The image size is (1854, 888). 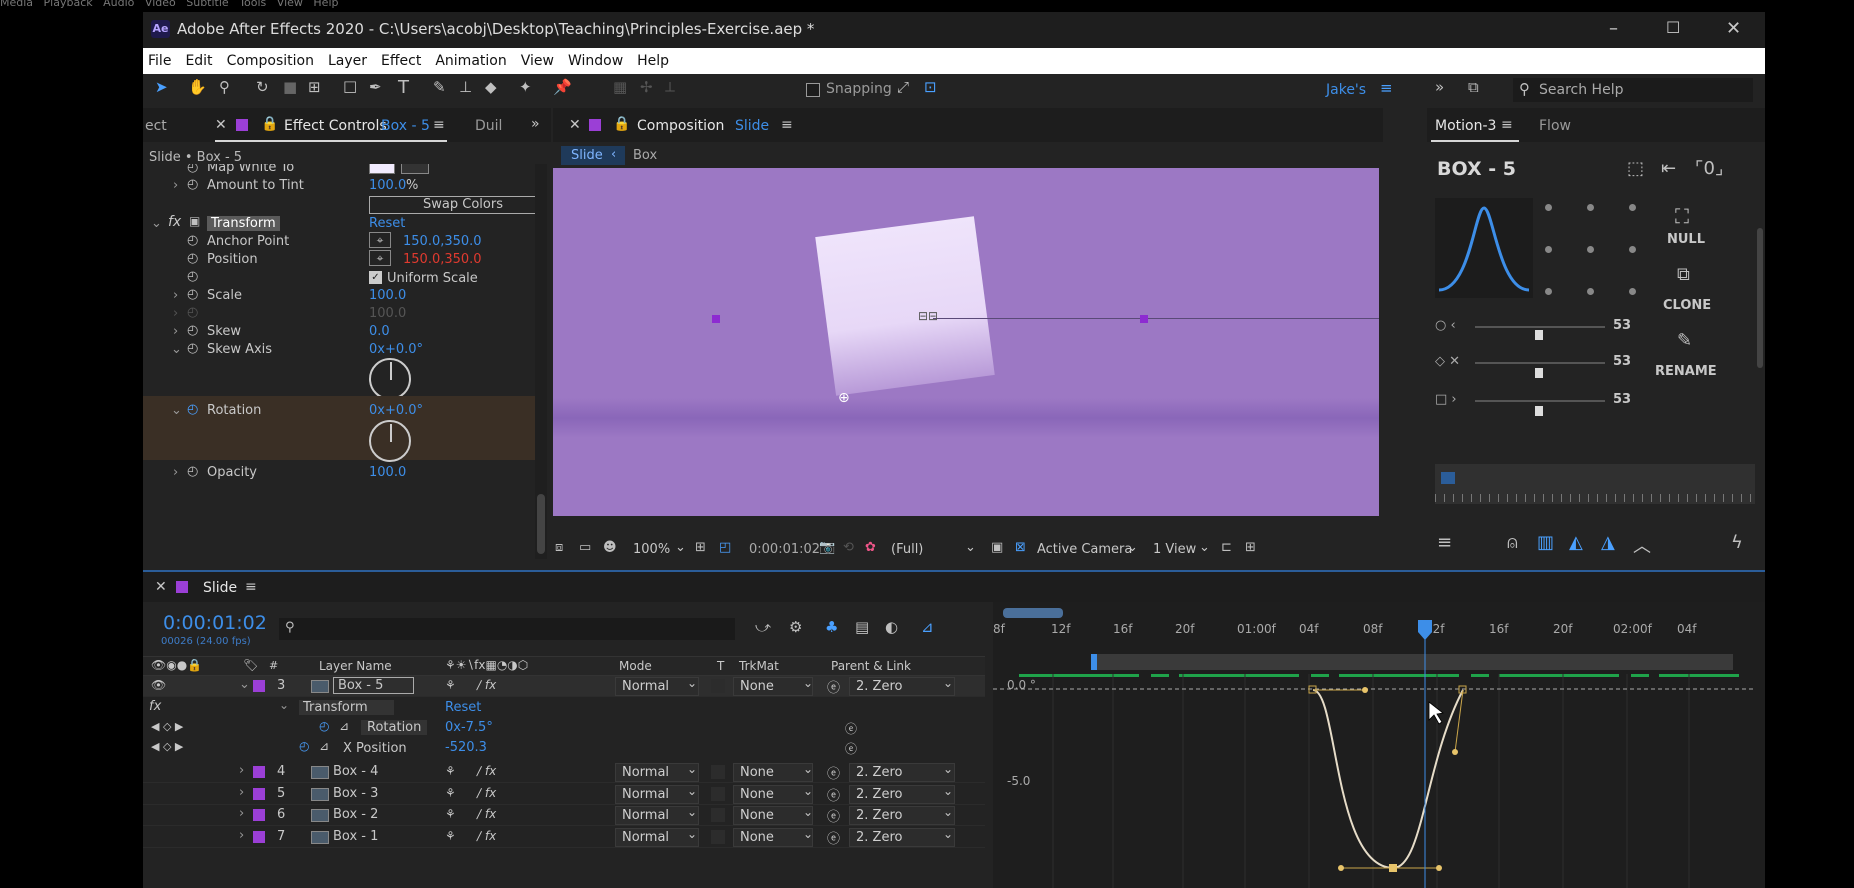 What do you see at coordinates (784, 549) in the screenshot?
I see `comp-timecode: 0:00:01:02` at bounding box center [784, 549].